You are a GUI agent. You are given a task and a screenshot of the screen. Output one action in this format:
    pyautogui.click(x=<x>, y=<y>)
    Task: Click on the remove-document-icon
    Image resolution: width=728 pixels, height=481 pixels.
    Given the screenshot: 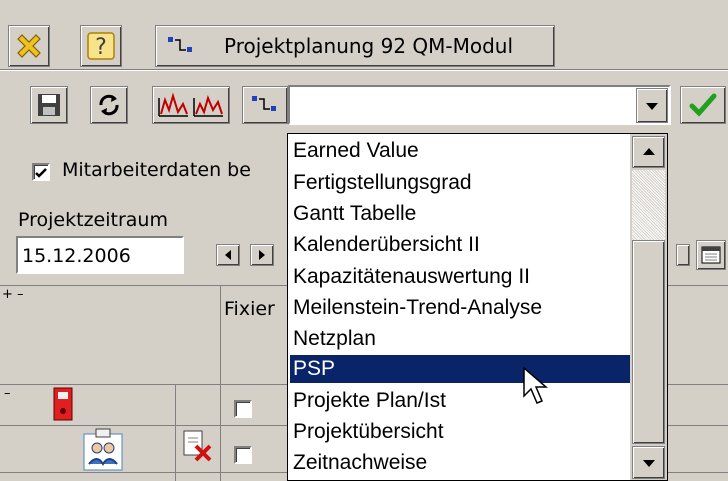 What is the action you would take?
    pyautogui.click(x=197, y=446)
    